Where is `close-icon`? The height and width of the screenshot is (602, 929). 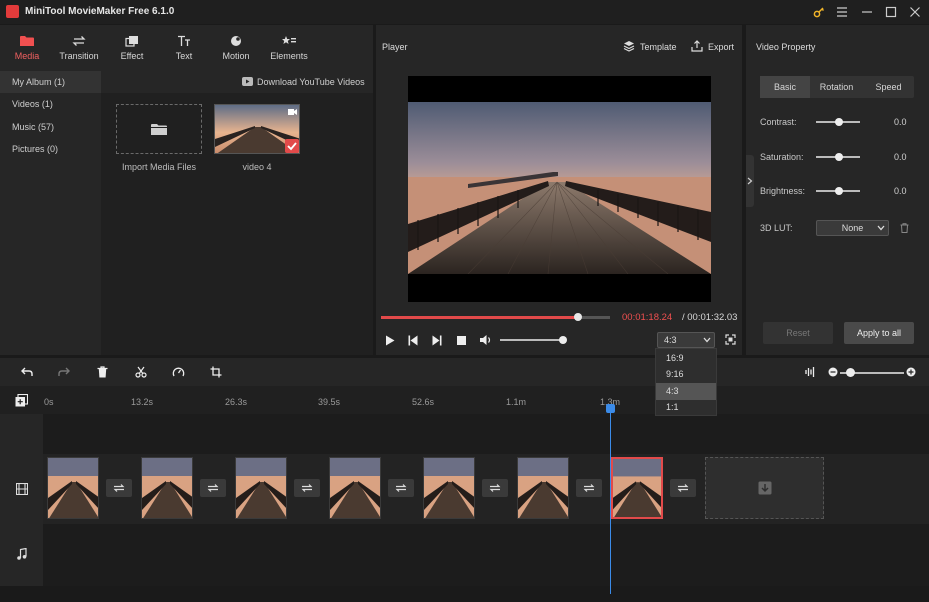
close-icon is located at coordinates (915, 12).